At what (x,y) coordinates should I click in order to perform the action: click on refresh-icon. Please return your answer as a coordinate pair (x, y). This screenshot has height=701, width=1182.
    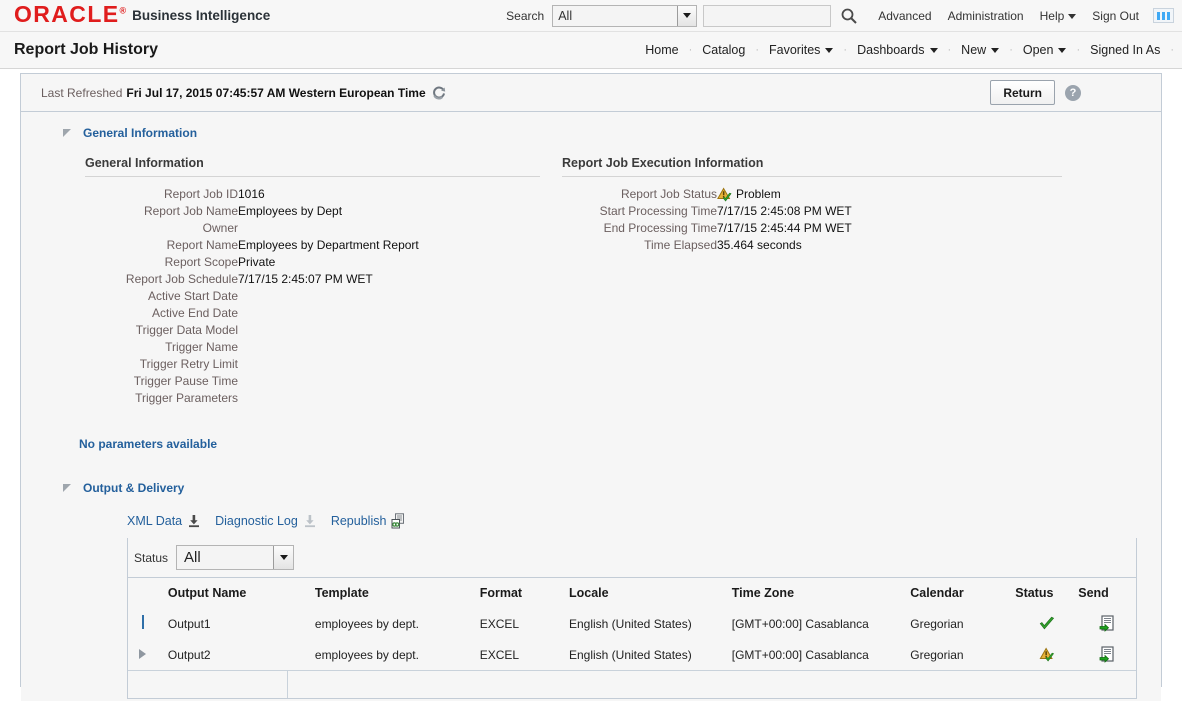
    Looking at the image, I should click on (439, 93).